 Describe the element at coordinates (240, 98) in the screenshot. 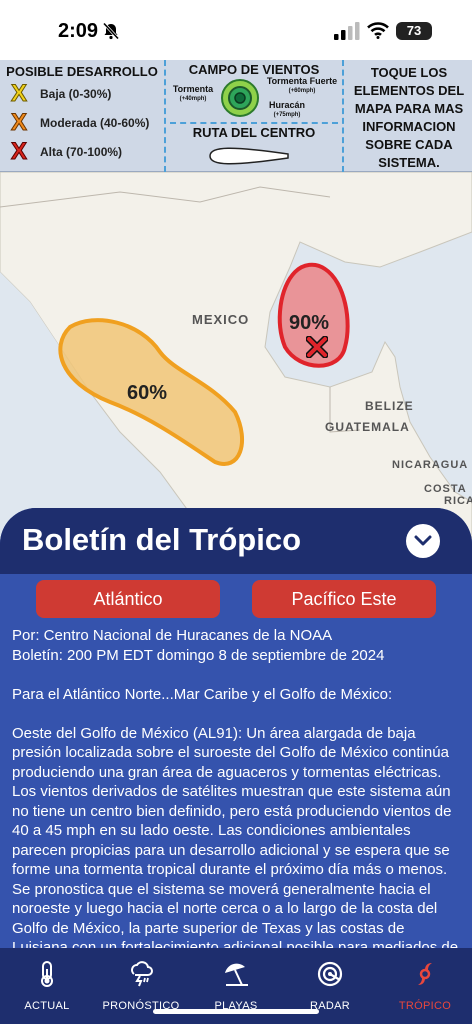

I see `wind-rings-icon` at that location.